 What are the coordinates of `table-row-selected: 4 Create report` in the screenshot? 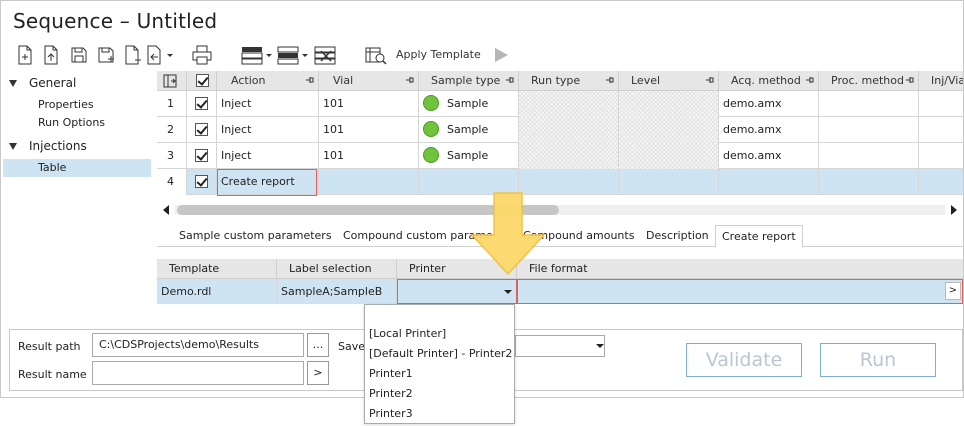 It's located at (560, 182).